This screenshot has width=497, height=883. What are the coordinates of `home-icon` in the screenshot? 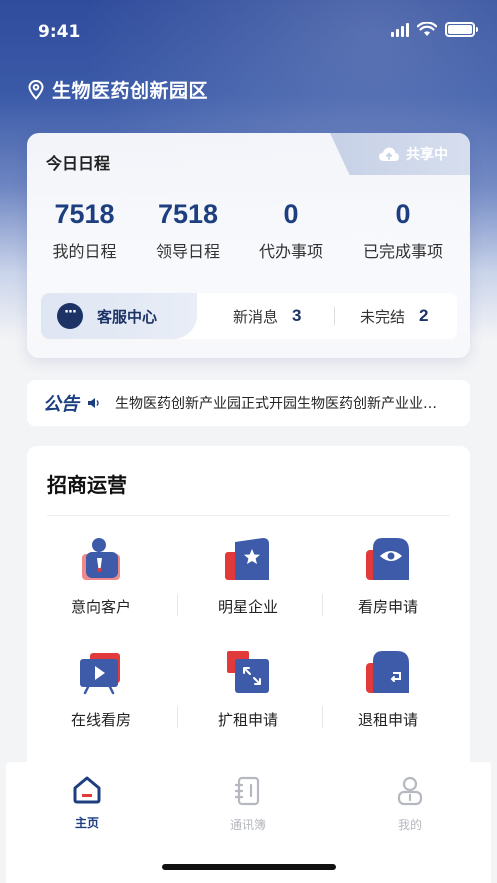 It's located at (87, 790).